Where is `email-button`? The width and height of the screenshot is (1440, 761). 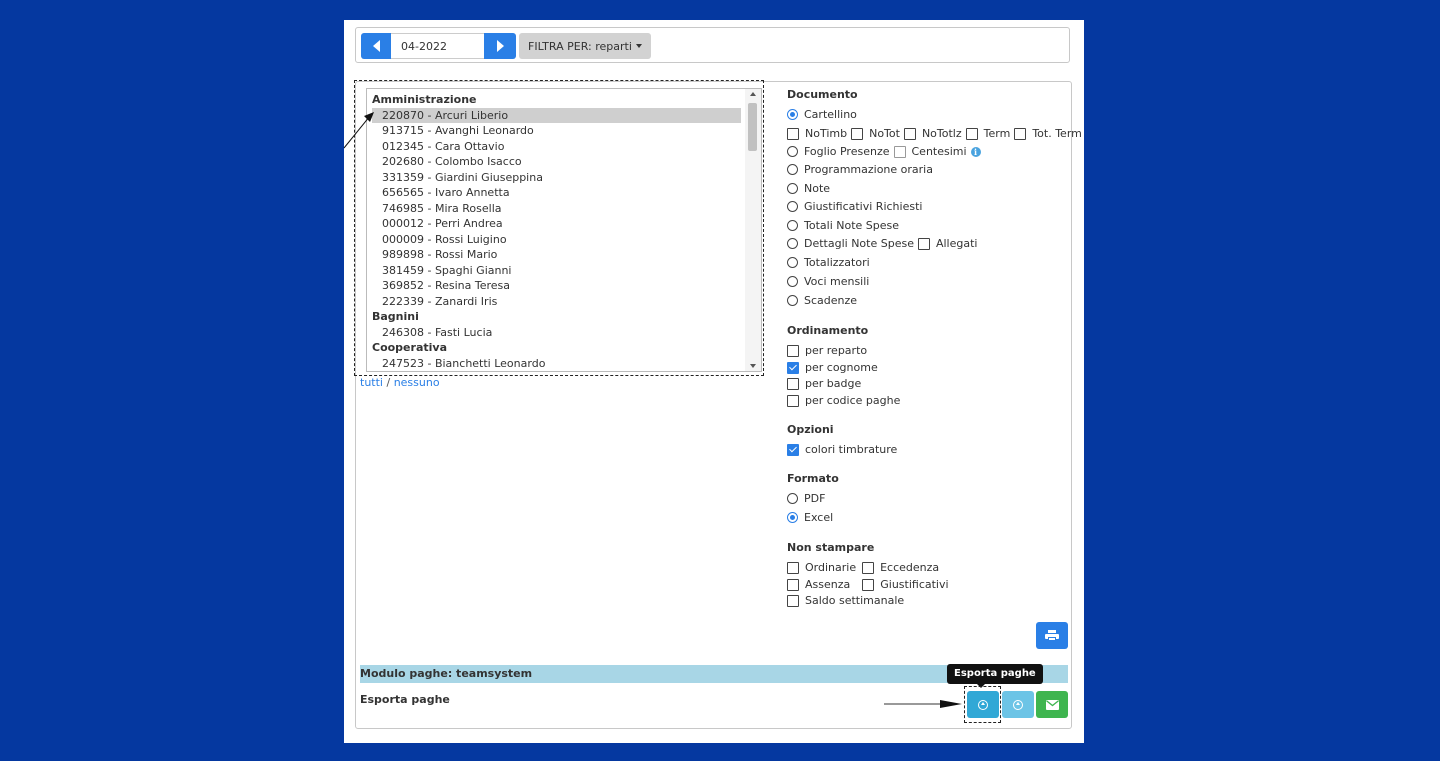
email-button is located at coordinates (1052, 704).